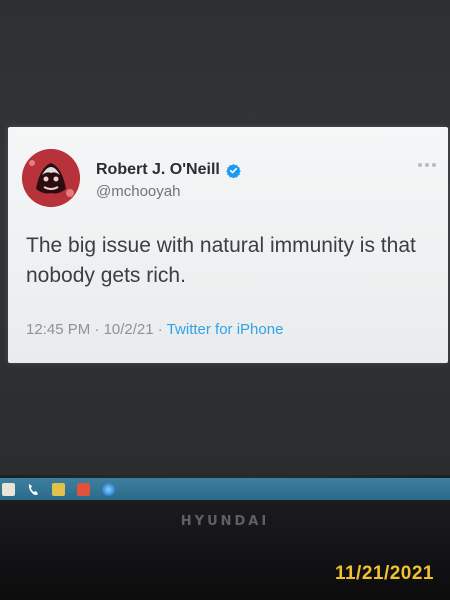 The height and width of the screenshot is (600, 450). I want to click on author-row: Robert J. O'Neill, so click(168, 170).